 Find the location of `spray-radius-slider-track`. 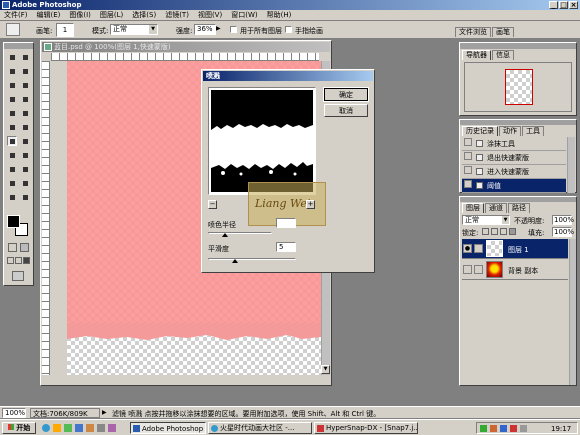

spray-radius-slider-track is located at coordinates (240, 233).